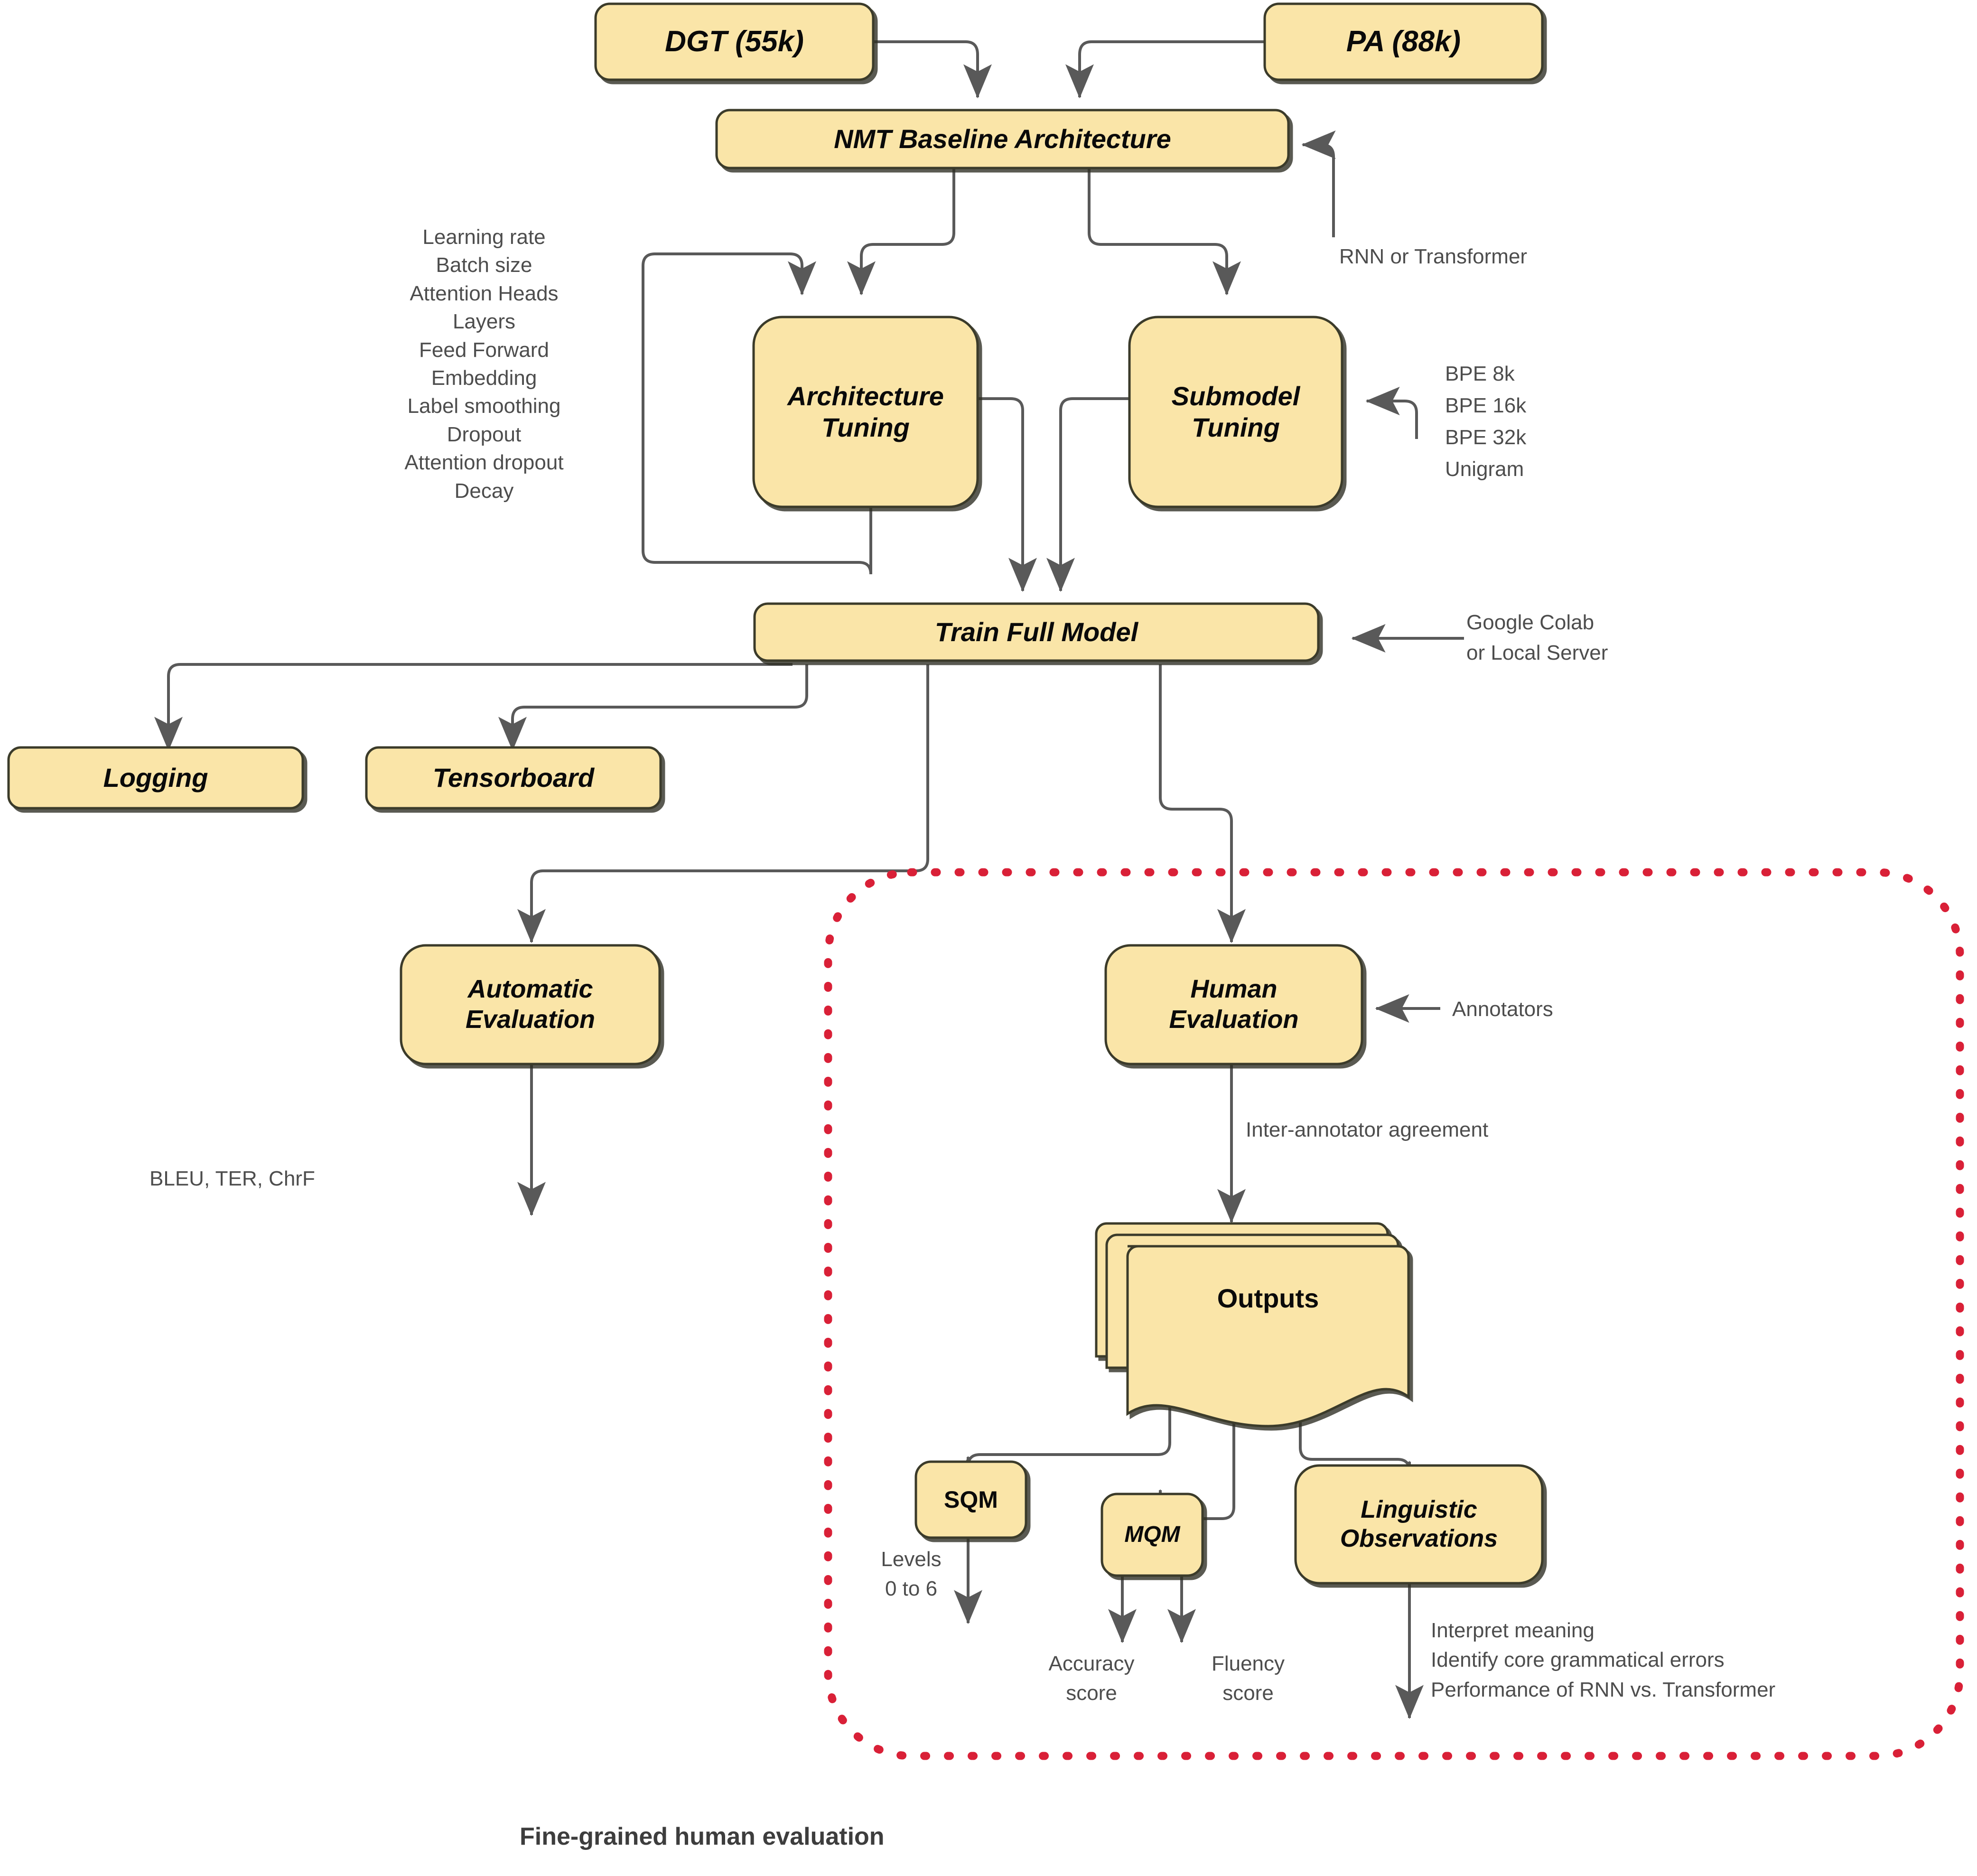  Describe the element at coordinates (232, 1179) in the screenshot. I see `annotation-automatic-metrics: BLEU, TER, ChrF` at that location.